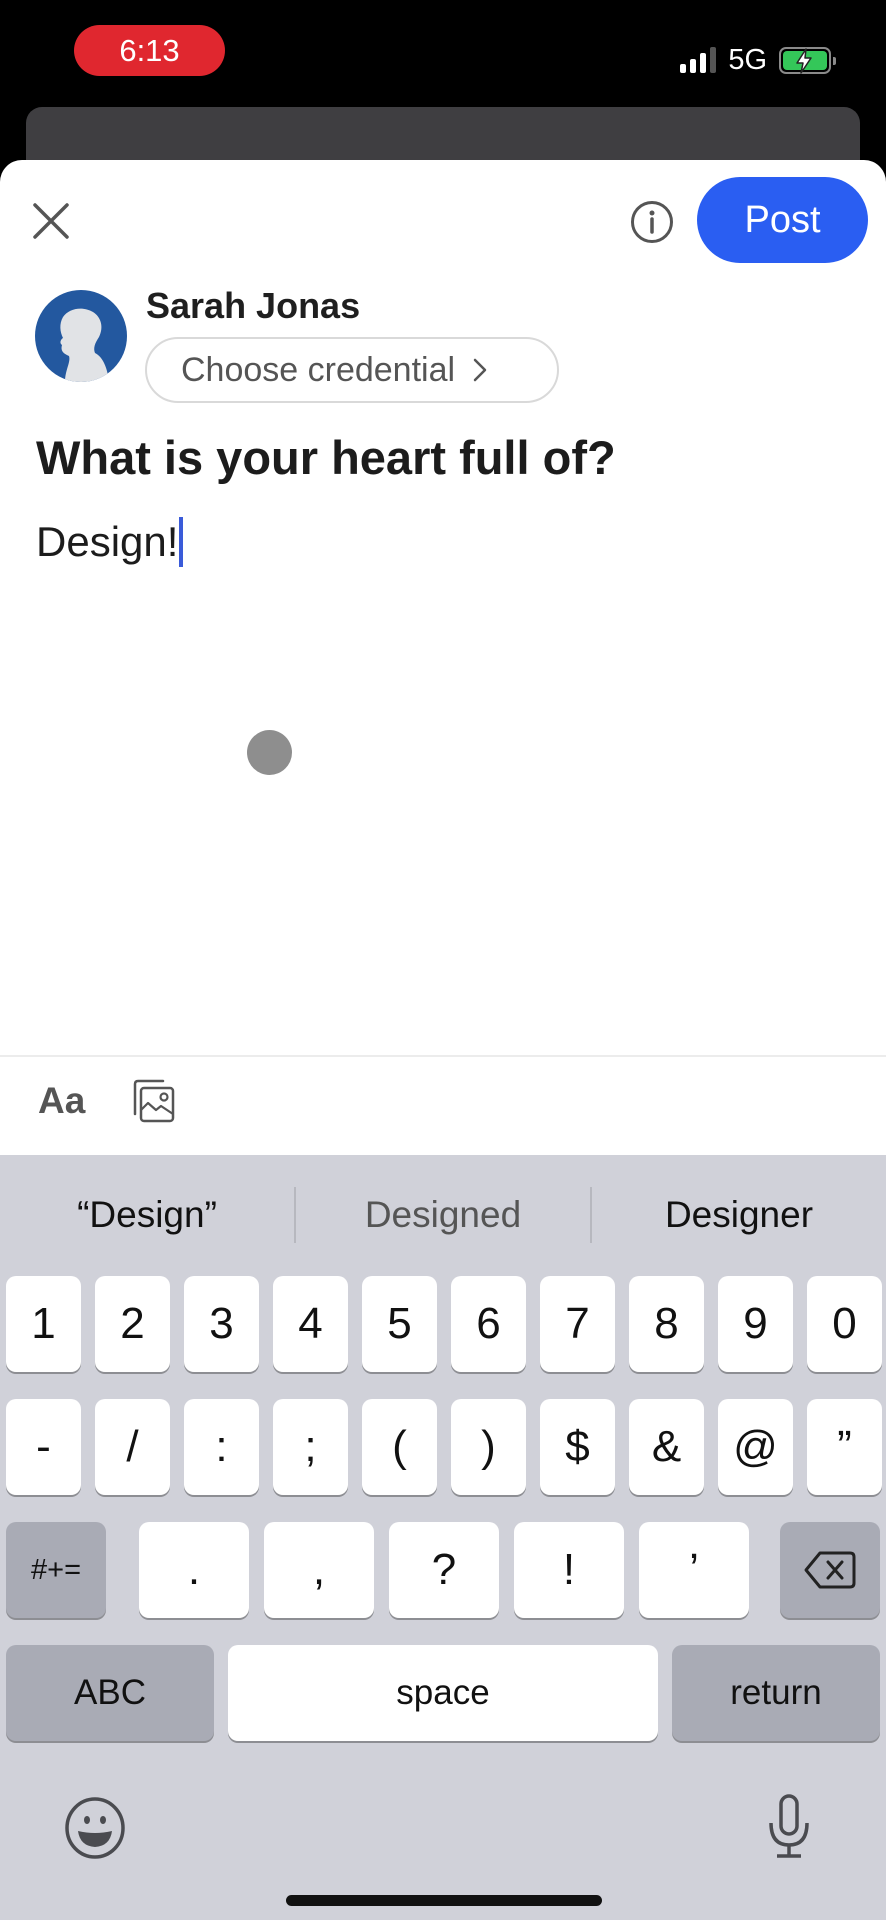 Image resolution: width=886 pixels, height=1920 pixels. I want to click on key: 2, so click(132, 1324).